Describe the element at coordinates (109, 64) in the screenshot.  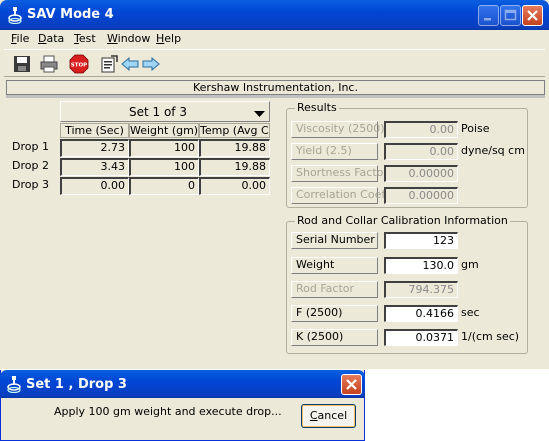
I see `properties-icon` at that location.